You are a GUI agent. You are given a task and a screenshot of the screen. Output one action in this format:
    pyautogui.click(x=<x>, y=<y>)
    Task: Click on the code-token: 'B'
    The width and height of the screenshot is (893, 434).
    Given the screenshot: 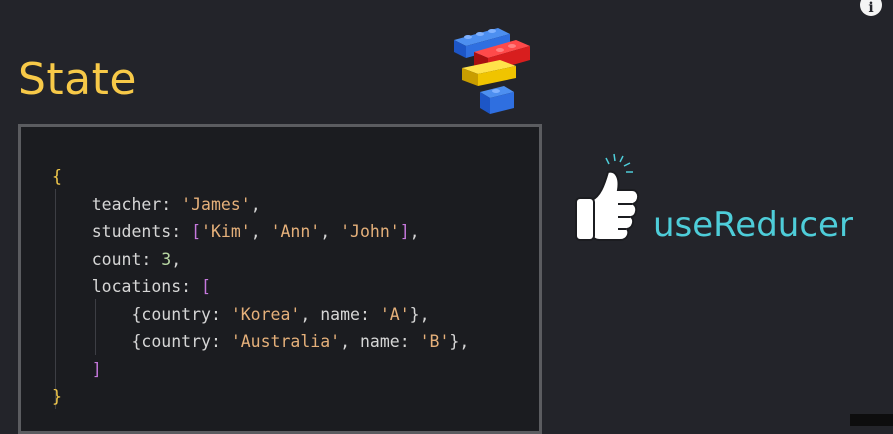 What is the action you would take?
    pyautogui.click(x=434, y=341)
    